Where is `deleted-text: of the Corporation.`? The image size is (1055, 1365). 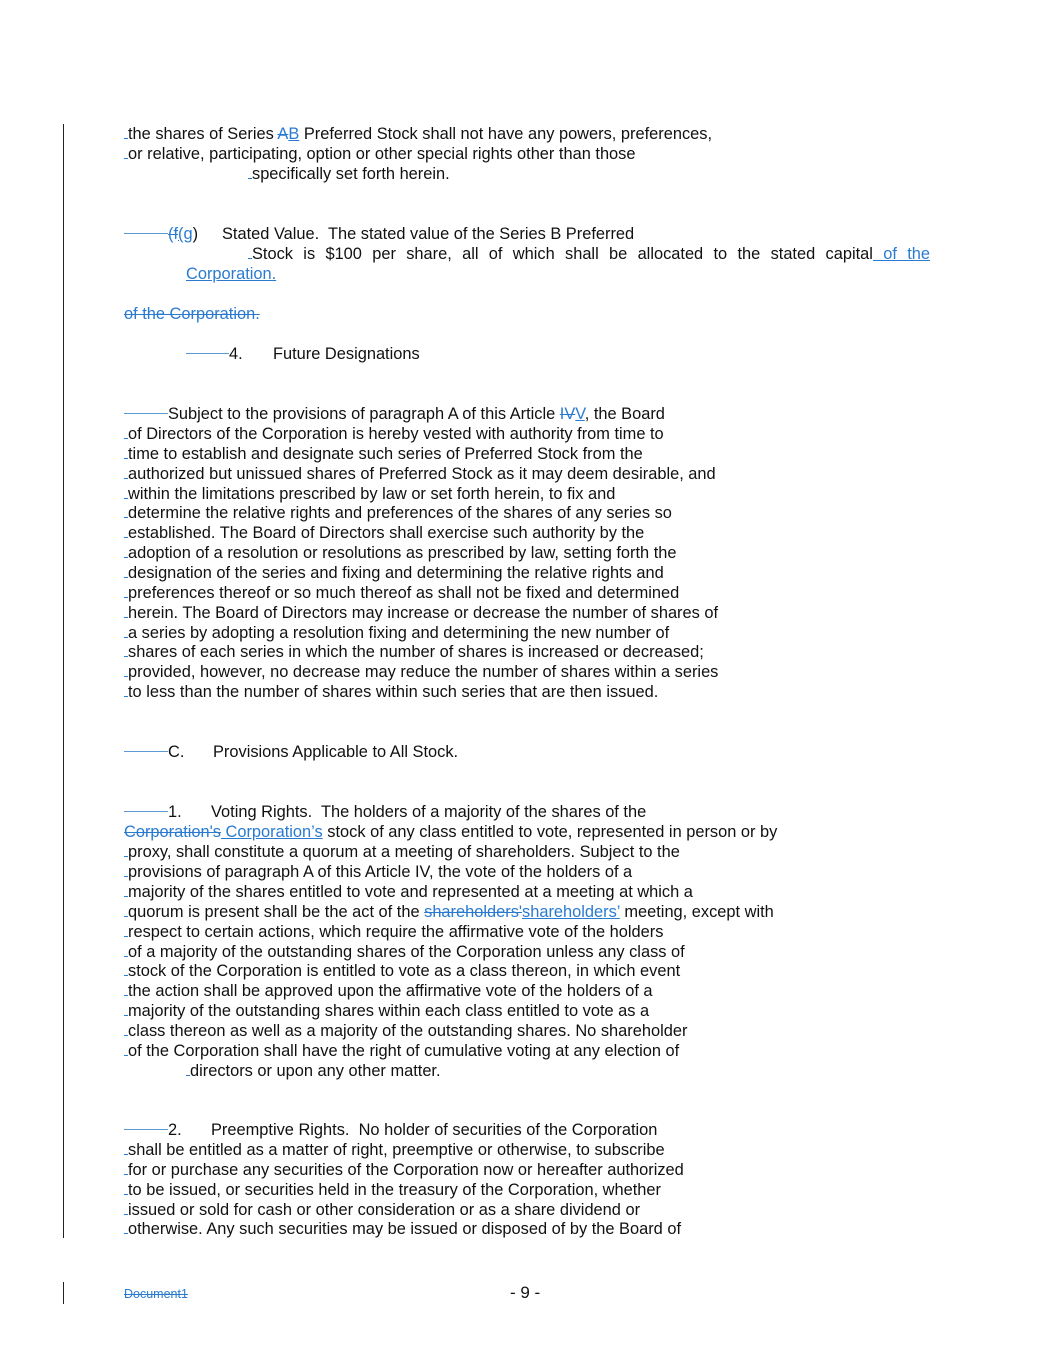 deleted-text: of the Corporation. is located at coordinates (192, 314).